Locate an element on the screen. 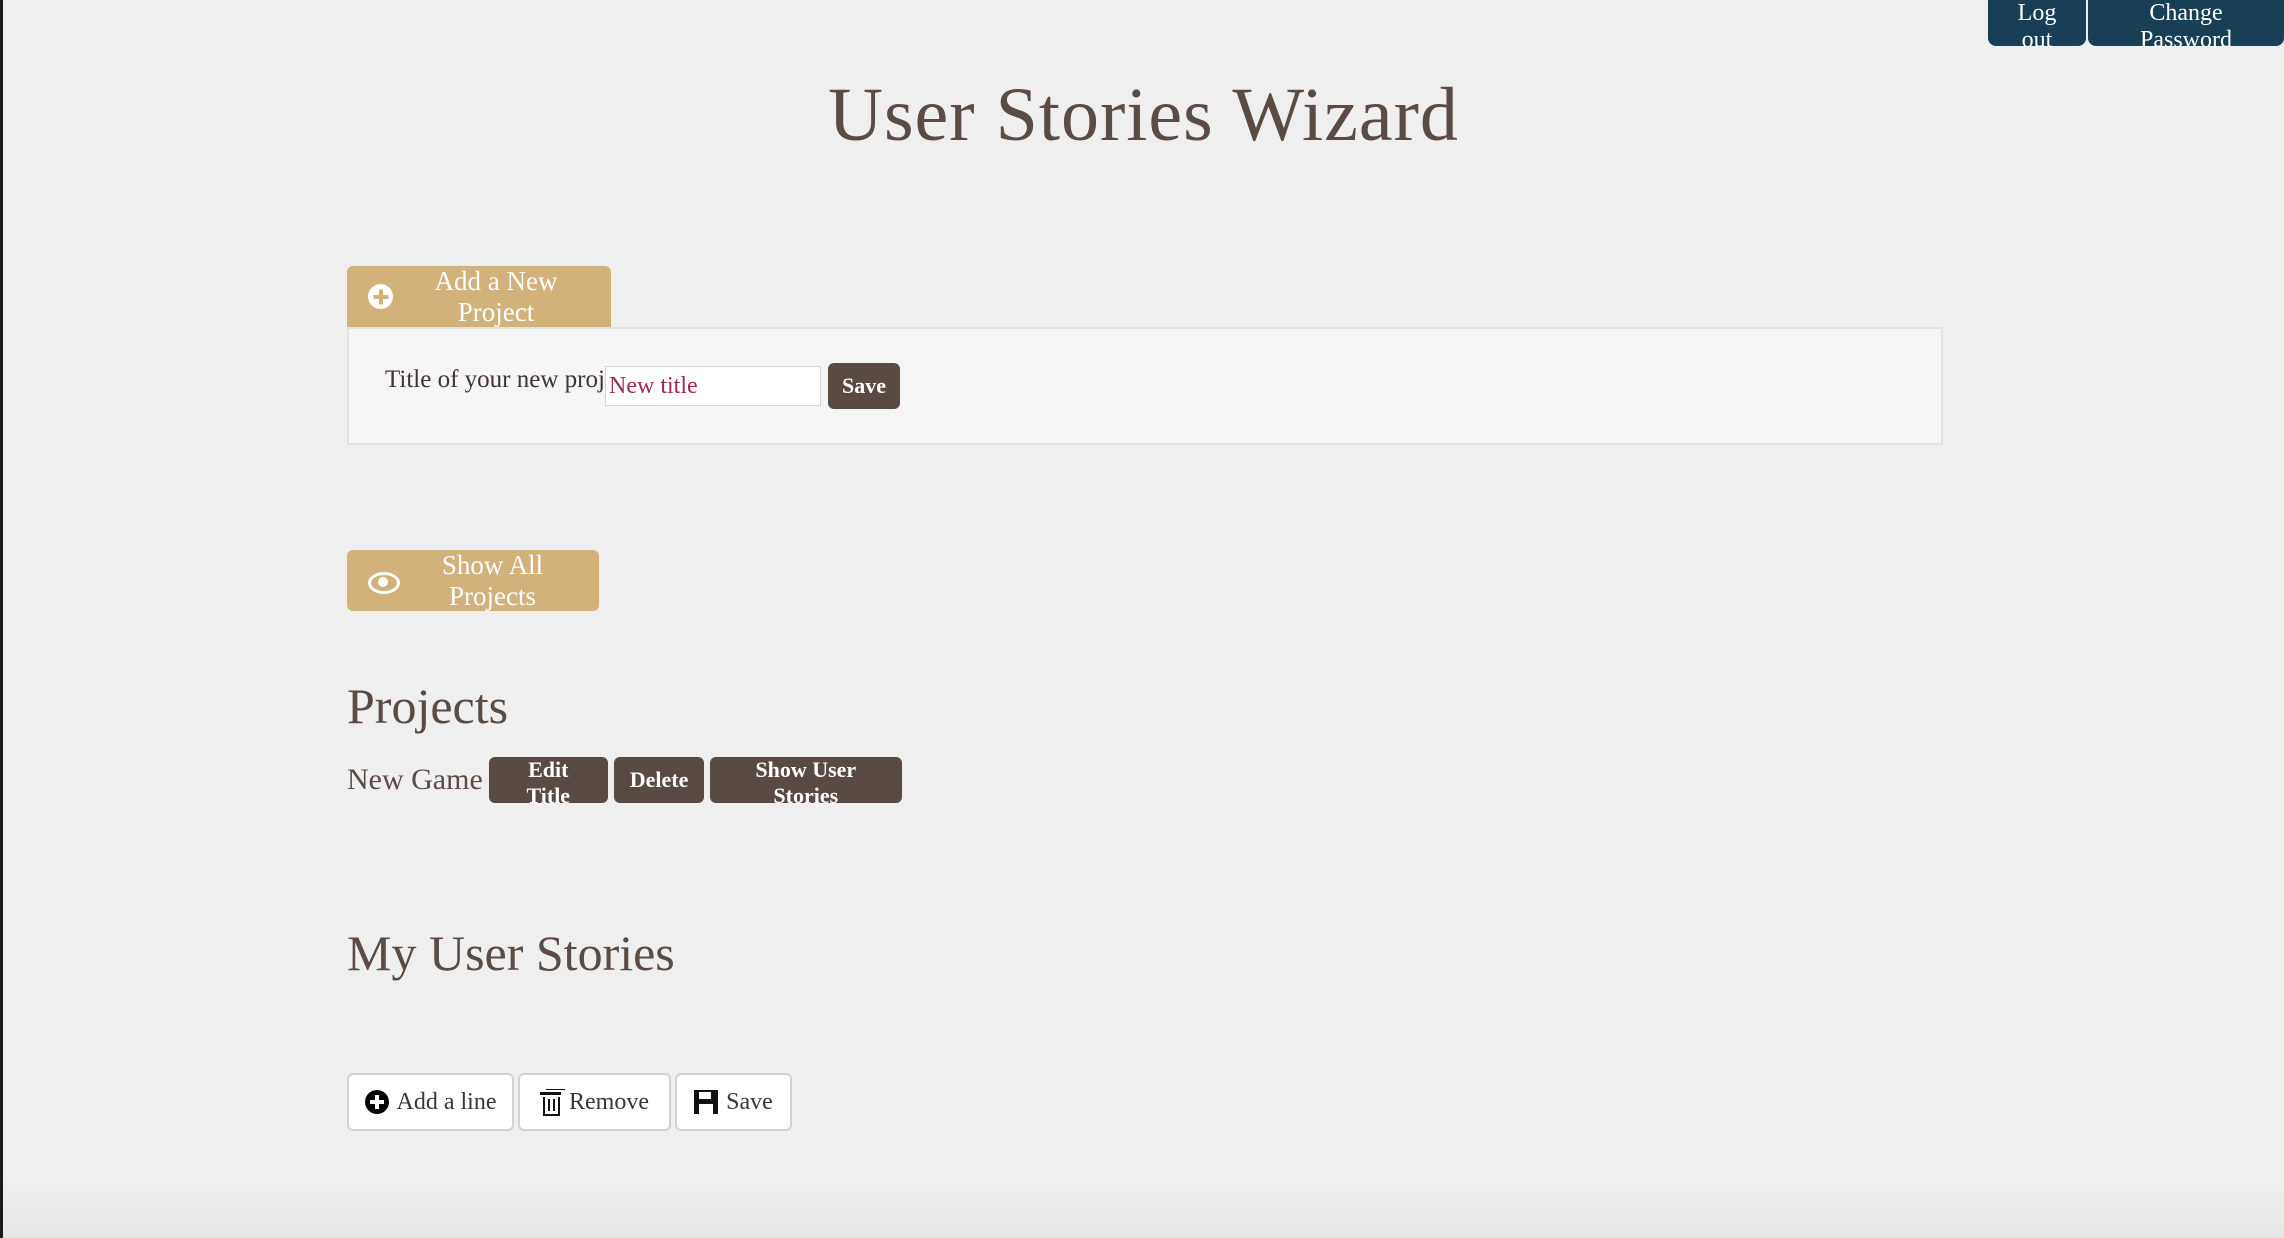 This screenshot has width=2284, height=1238. add-line-button: Add a line is located at coordinates (430, 1102).